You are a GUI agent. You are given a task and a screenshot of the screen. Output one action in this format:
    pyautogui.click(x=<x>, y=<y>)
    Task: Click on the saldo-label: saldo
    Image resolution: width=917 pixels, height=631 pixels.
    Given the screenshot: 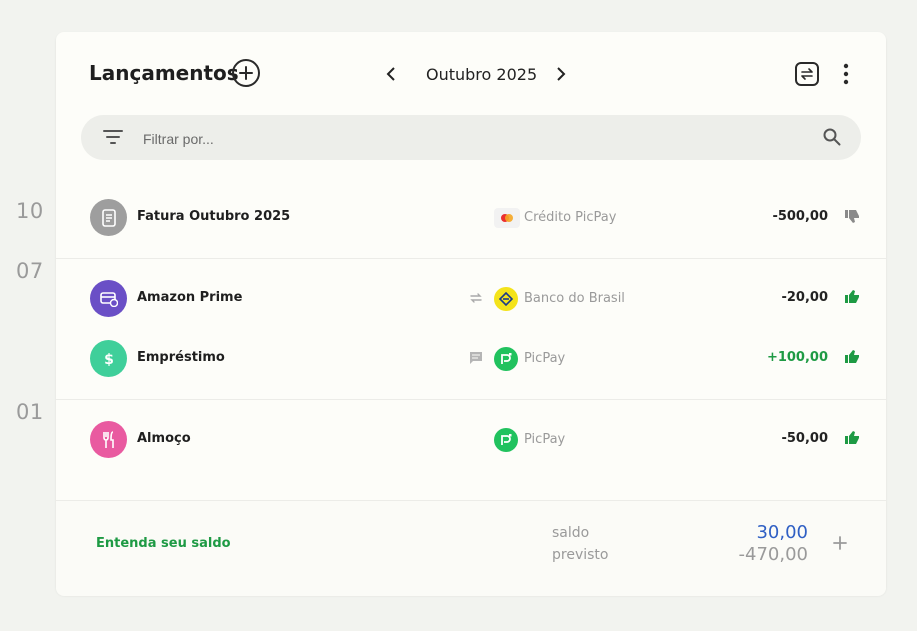 What is the action you would take?
    pyautogui.click(x=571, y=533)
    